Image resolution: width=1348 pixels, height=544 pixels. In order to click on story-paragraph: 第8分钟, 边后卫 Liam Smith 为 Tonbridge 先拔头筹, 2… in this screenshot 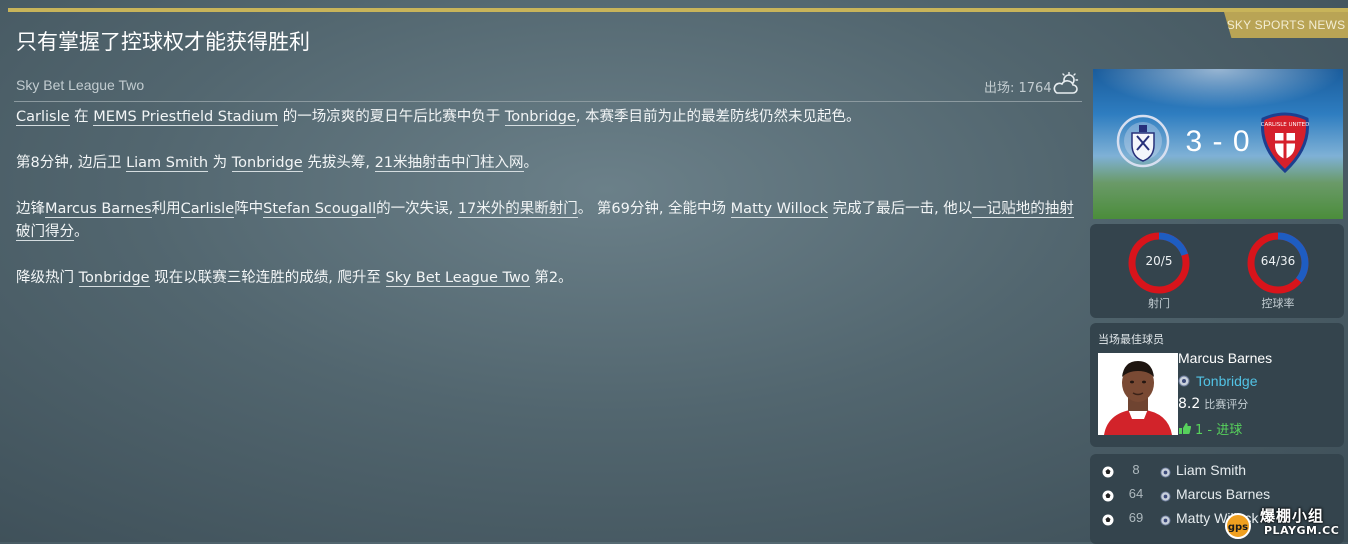, I will do `click(546, 163)`.